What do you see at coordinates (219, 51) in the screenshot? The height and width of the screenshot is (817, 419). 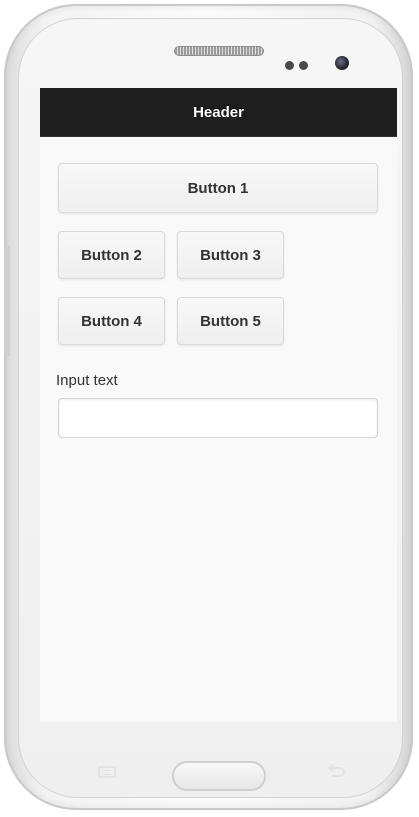 I see `earpiece-speaker` at bounding box center [219, 51].